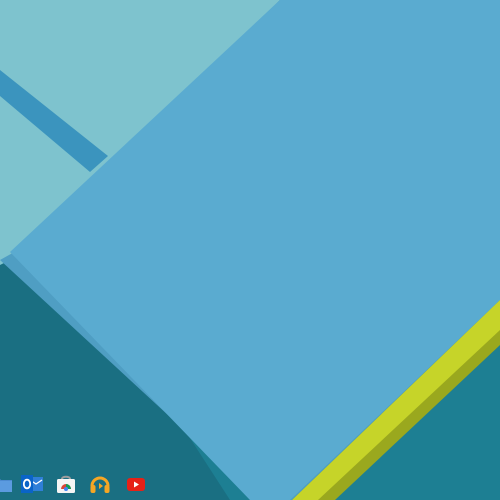 The height and width of the screenshot is (500, 500). I want to click on outlook-icon, so click(32, 484).